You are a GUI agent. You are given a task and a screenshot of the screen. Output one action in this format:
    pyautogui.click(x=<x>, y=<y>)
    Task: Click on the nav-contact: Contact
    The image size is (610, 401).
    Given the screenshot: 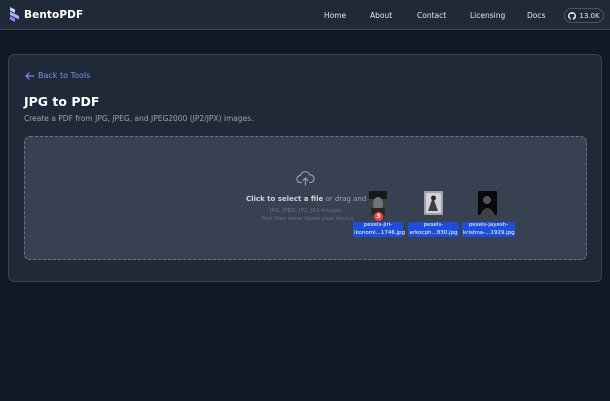 What is the action you would take?
    pyautogui.click(x=431, y=15)
    